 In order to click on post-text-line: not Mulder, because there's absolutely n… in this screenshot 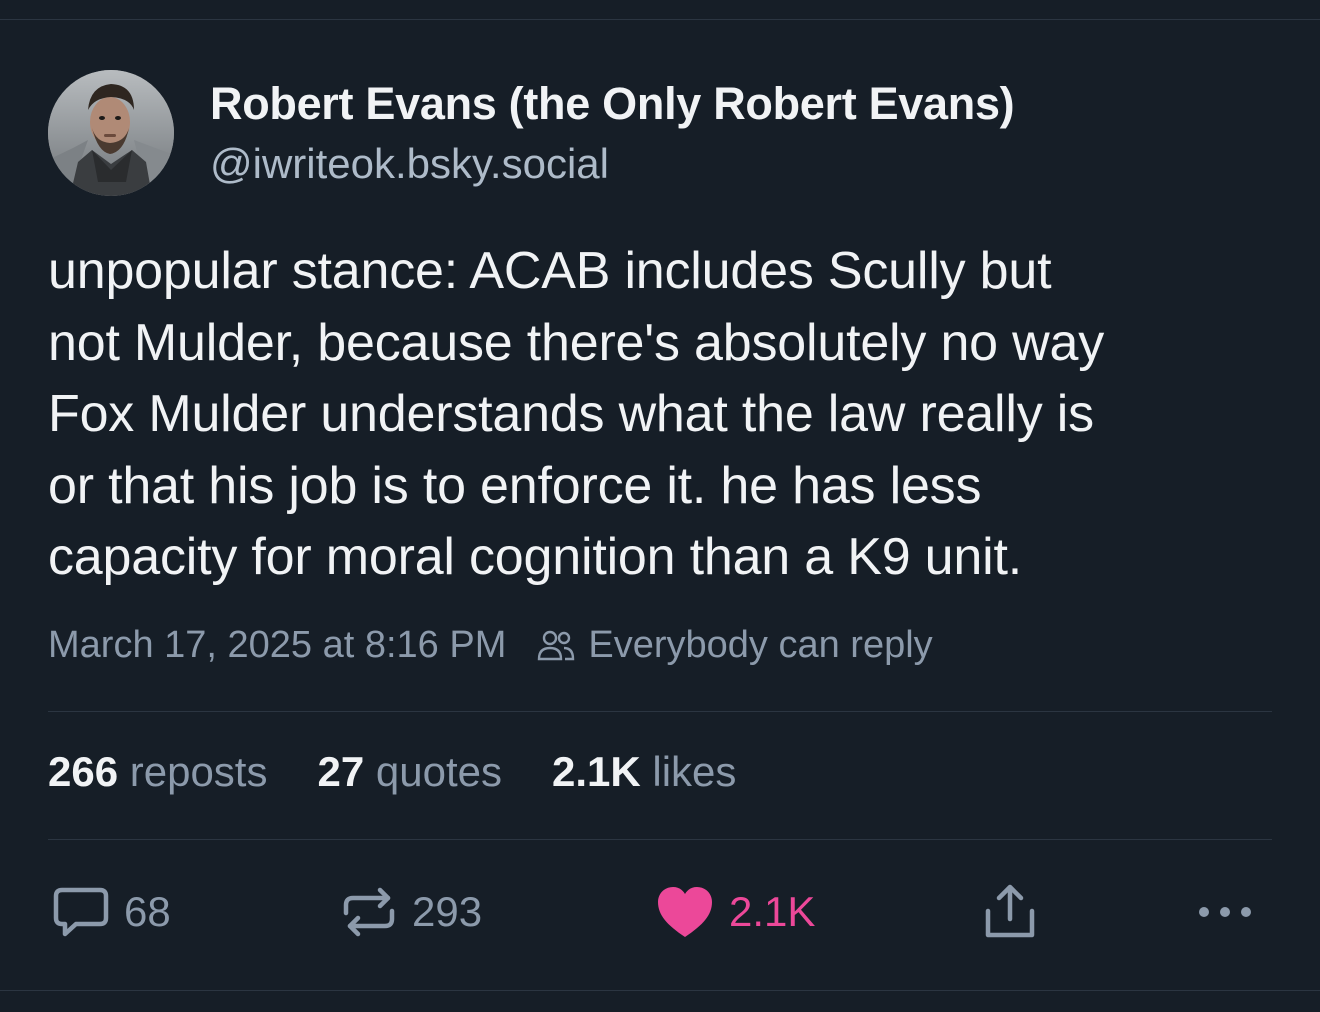, I will do `click(576, 342)`.